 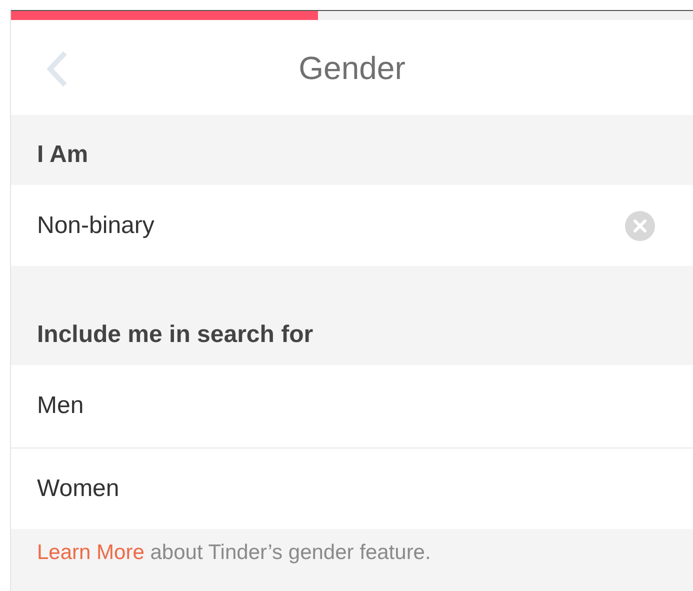 What do you see at coordinates (175, 335) in the screenshot?
I see `section-heading: Include me in search for` at bounding box center [175, 335].